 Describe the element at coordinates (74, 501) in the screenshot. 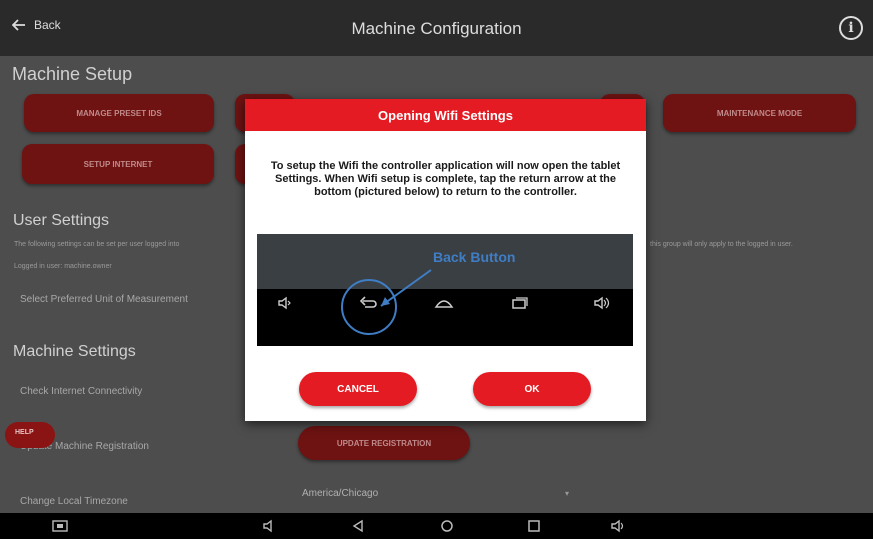

I see `timezone-label: Change Local Timezone` at that location.